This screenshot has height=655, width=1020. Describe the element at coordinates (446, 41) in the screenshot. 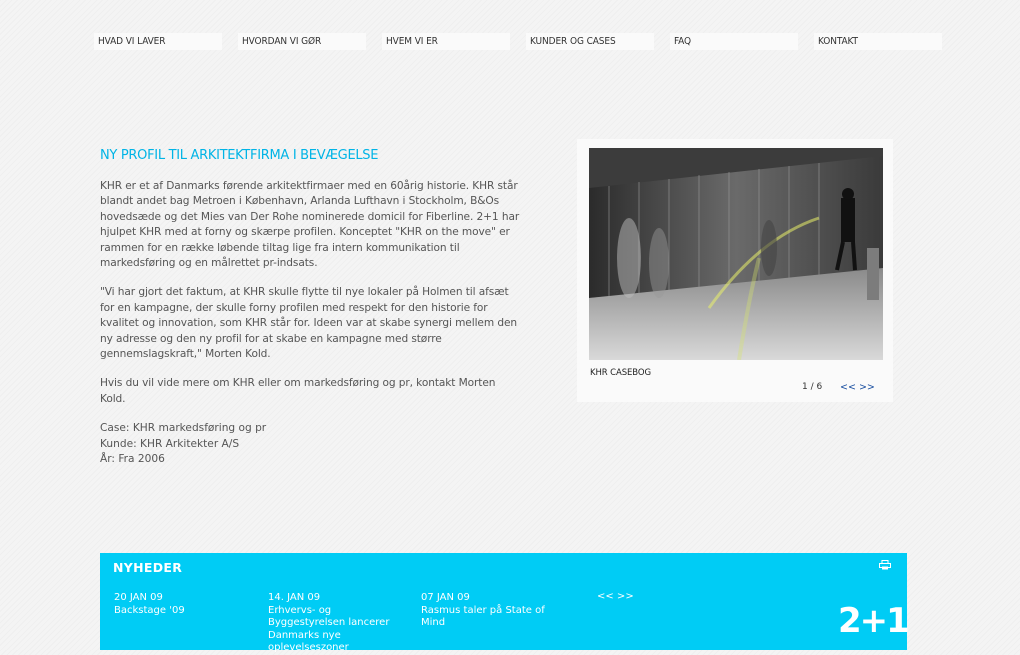

I see `nav-item-hvem-vi-er: HVEM VI ER` at that location.